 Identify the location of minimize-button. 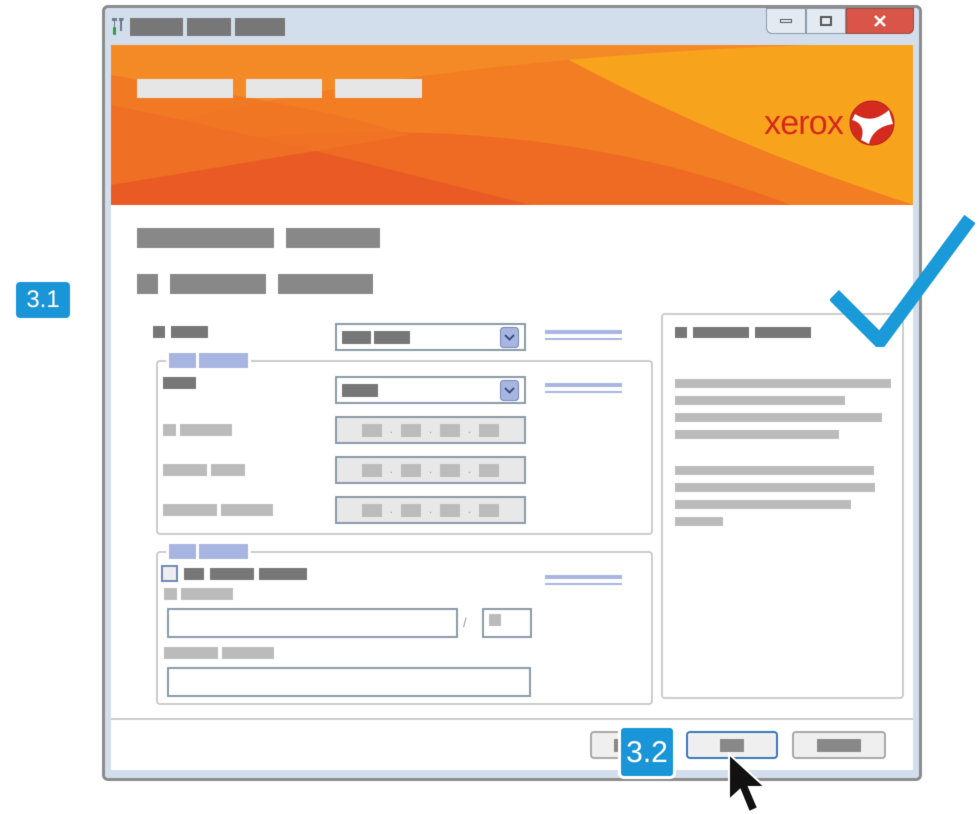
(786, 21).